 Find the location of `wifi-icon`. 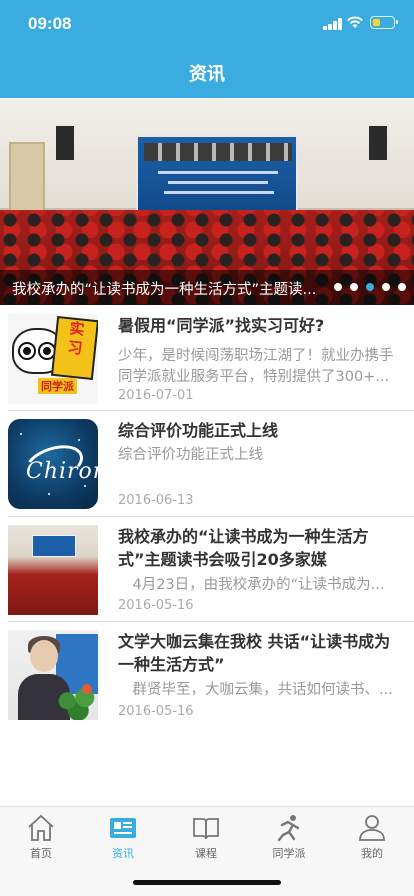

wifi-icon is located at coordinates (355, 22).